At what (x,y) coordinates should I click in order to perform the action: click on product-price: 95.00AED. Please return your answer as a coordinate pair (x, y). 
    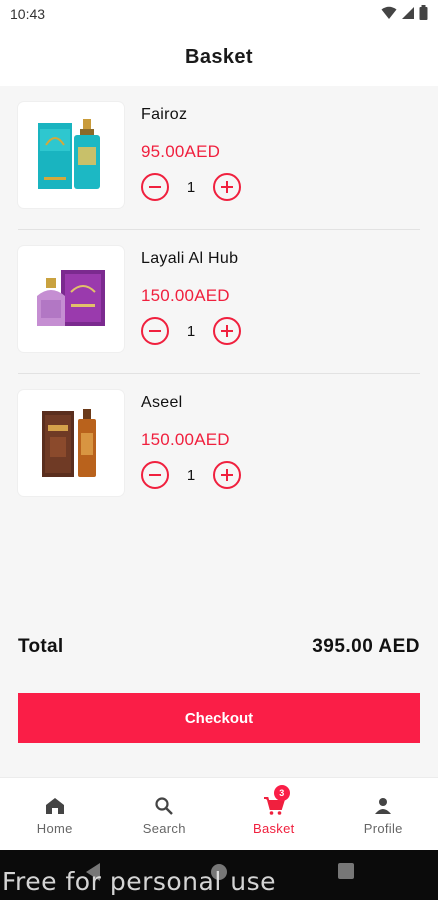
    Looking at the image, I should click on (181, 151).